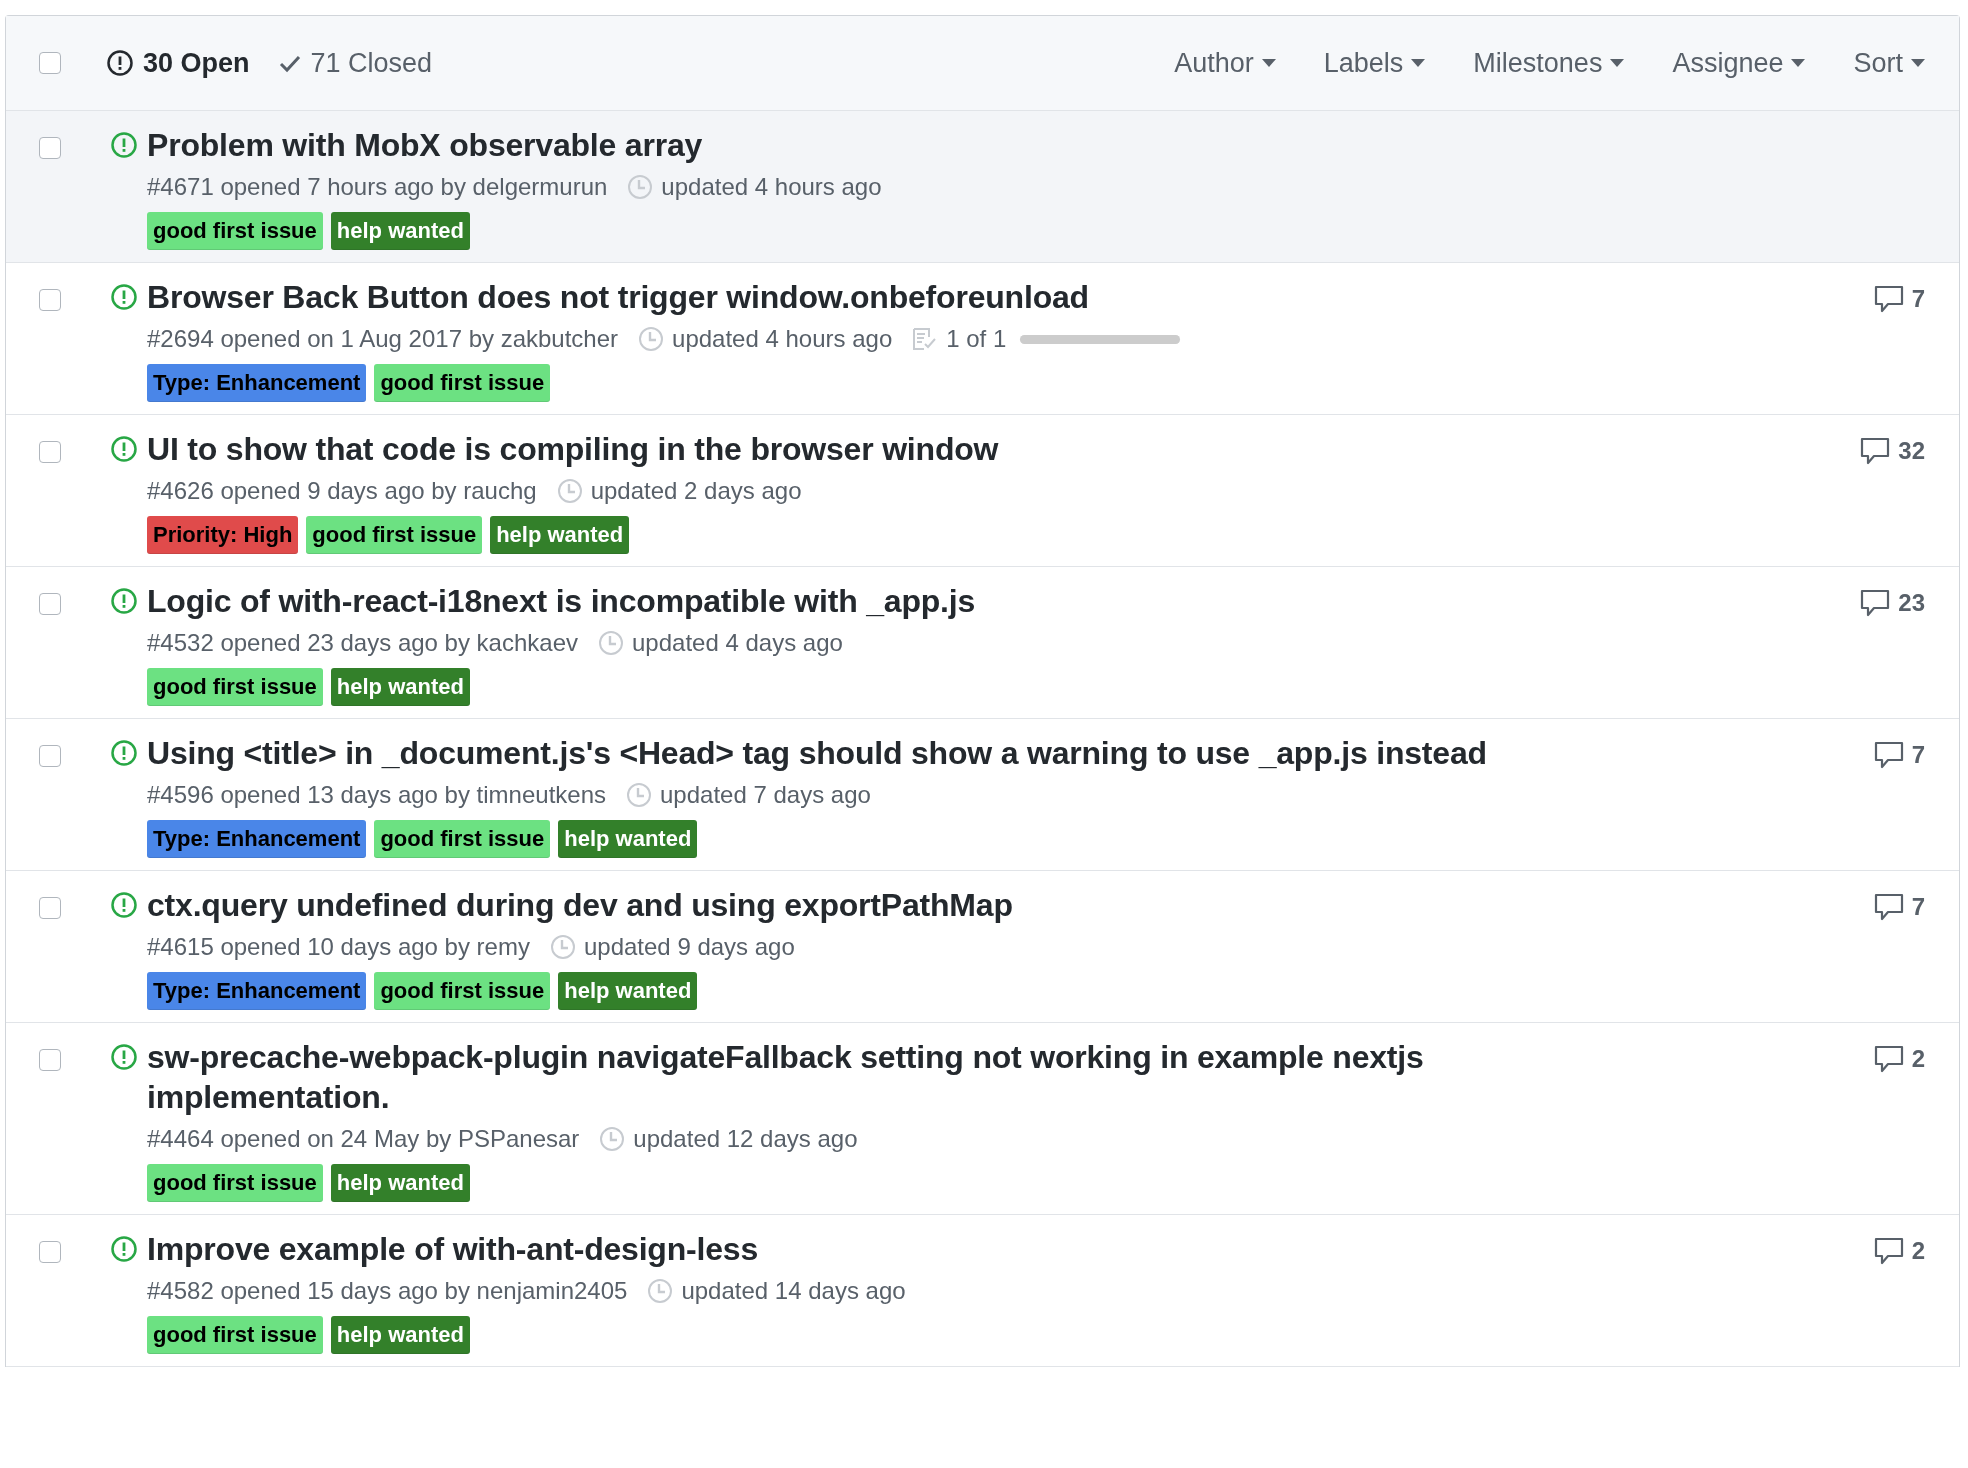 This screenshot has width=1968, height=1468. I want to click on issue-meta: #4596 opened 13 days ago by timneutkens, so click(376, 795).